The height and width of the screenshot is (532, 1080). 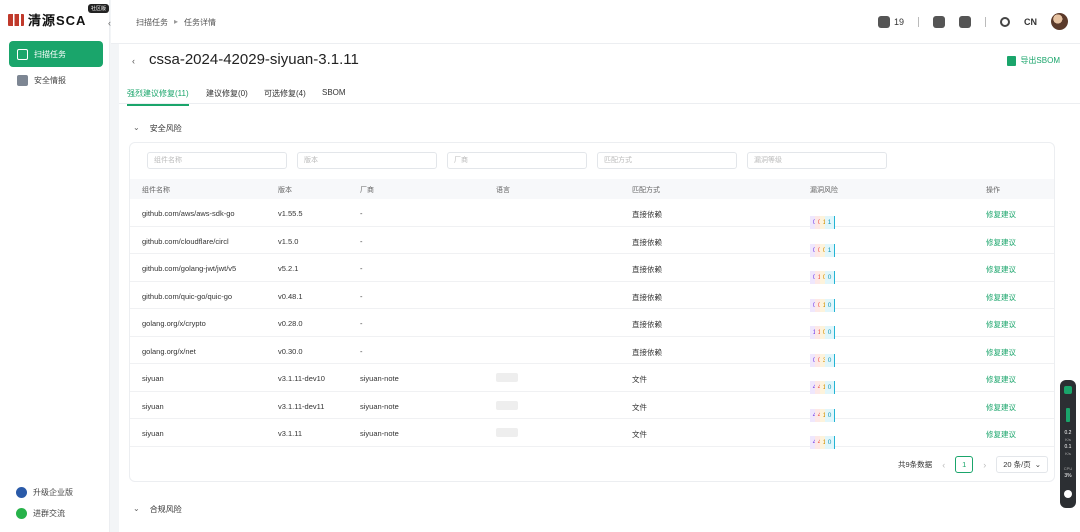 What do you see at coordinates (185, 241) in the screenshot?
I see `component-name: github.com/cloudflare/circl` at bounding box center [185, 241].